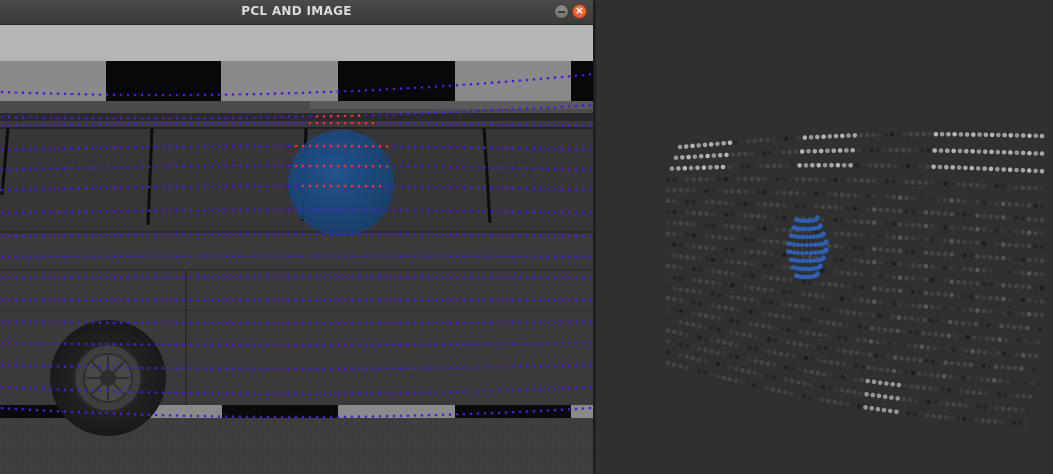 This screenshot has width=1053, height=474. What do you see at coordinates (345, 166) in the screenshot?
I see `sphere-lidar-point` at bounding box center [345, 166].